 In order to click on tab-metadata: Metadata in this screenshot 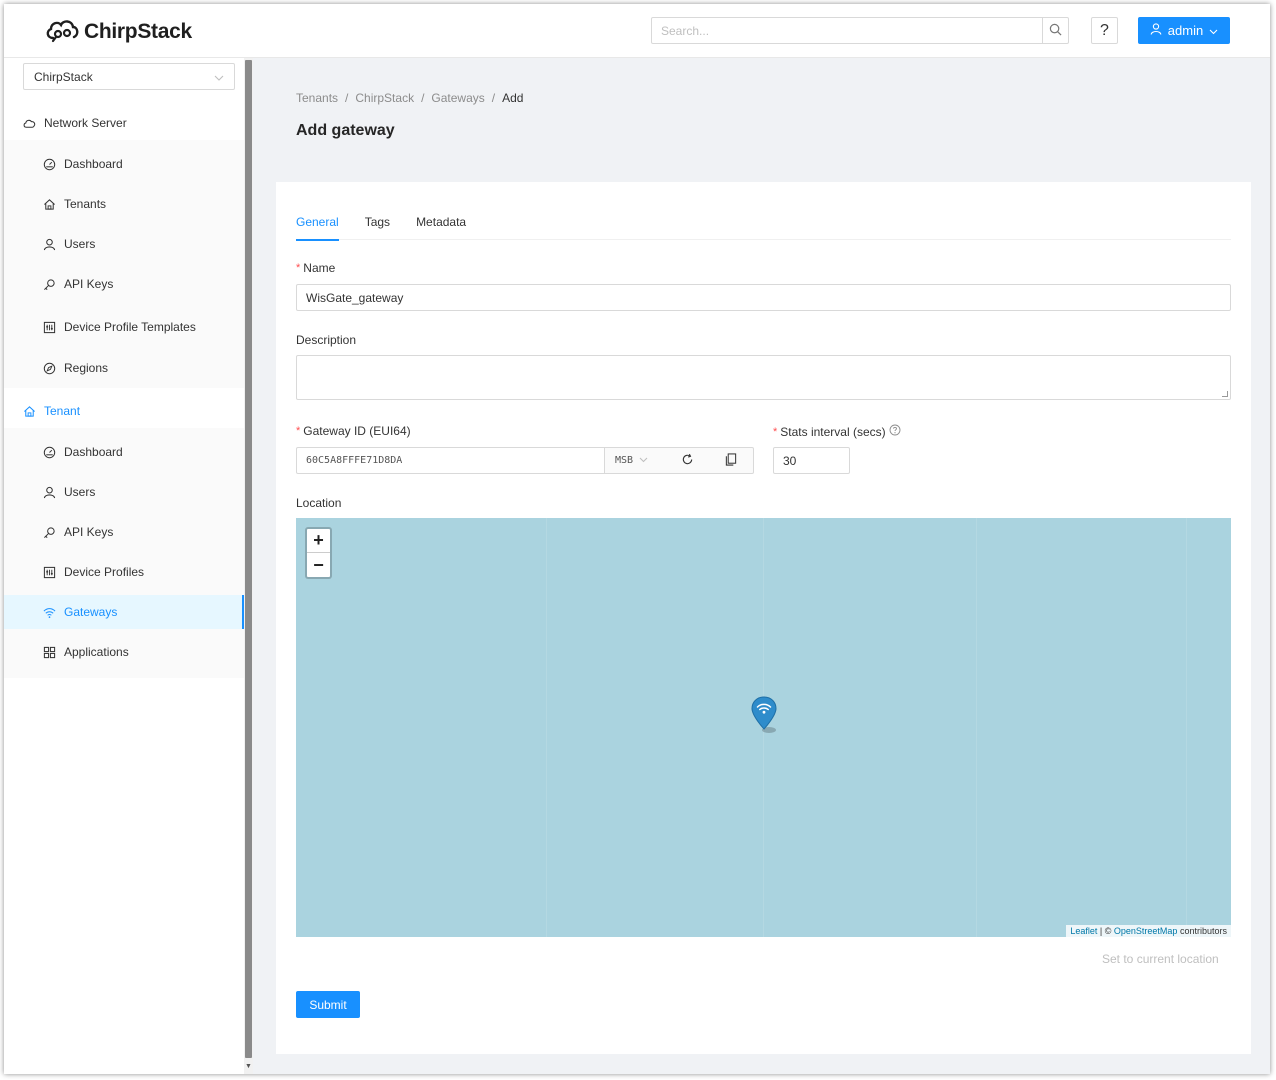, I will do `click(441, 225)`.